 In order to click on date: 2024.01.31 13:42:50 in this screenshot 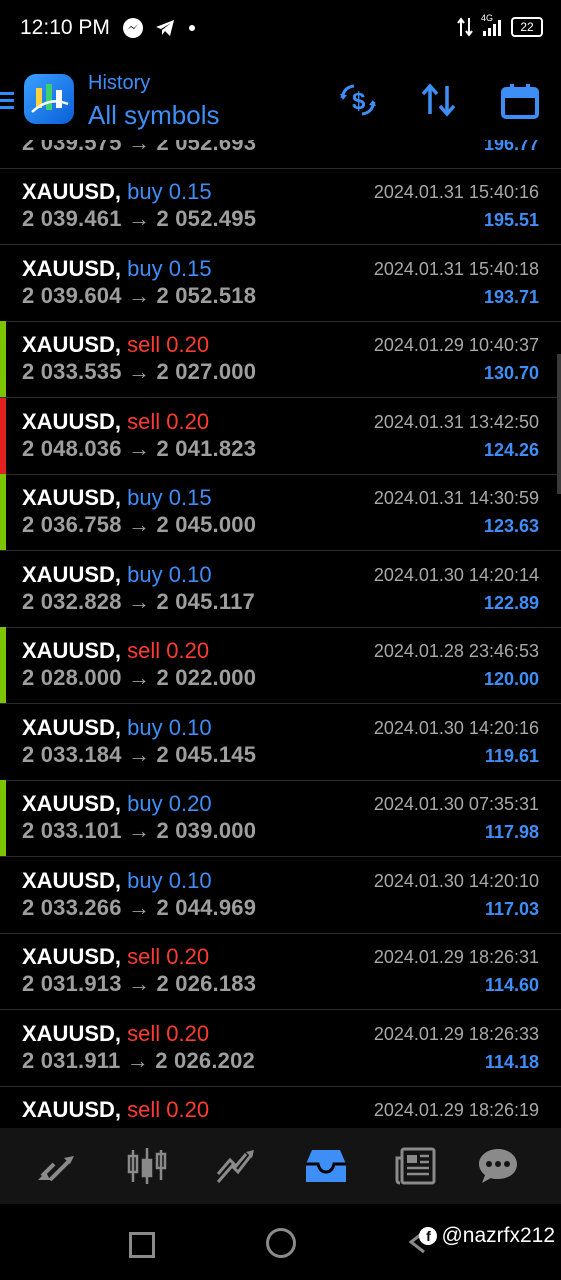, I will do `click(456, 421)`.